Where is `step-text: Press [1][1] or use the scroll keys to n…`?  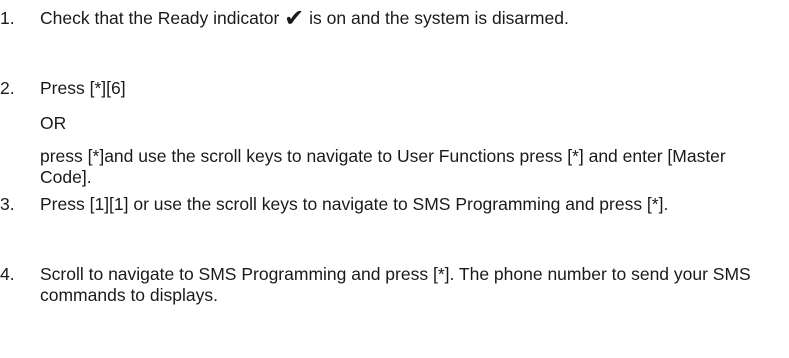
step-text: Press [1][1] or use the scroll keys to n… is located at coordinates (410, 204).